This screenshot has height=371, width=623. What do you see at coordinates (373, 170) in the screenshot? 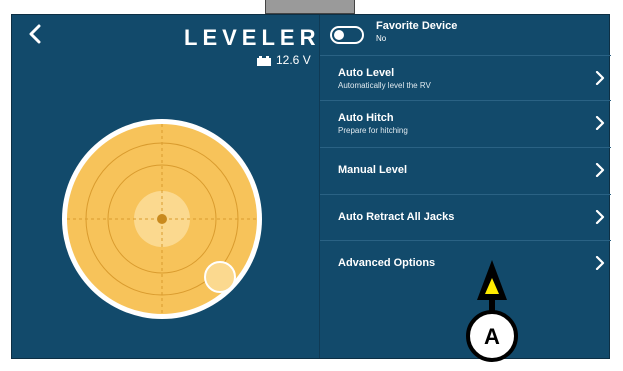
I see `menu-item-title: Manual Level` at bounding box center [373, 170].